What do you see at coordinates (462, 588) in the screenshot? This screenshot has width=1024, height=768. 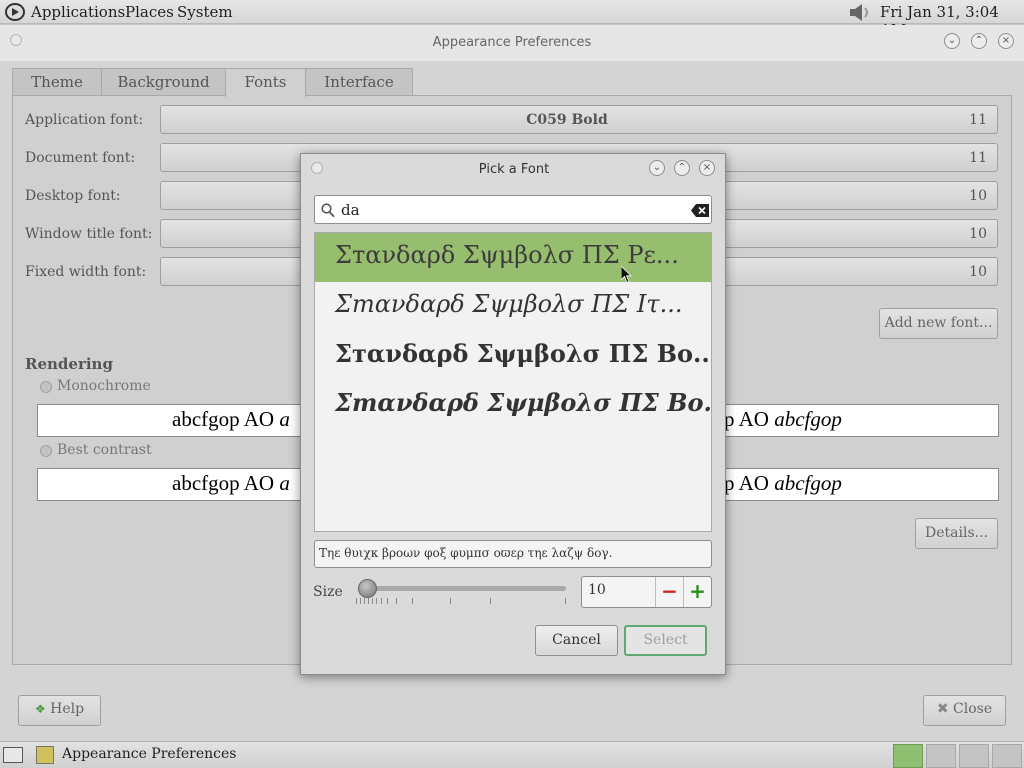 I see `size-slider` at bounding box center [462, 588].